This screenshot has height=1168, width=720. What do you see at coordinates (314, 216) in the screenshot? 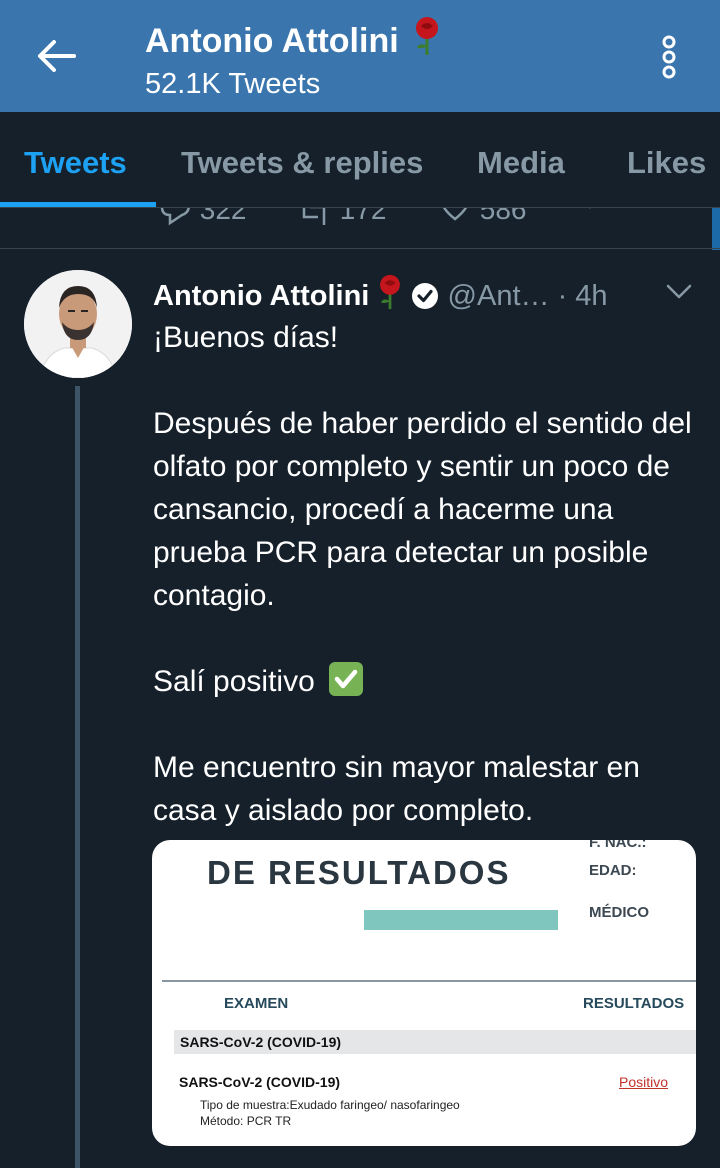
I see `retweet-icon` at bounding box center [314, 216].